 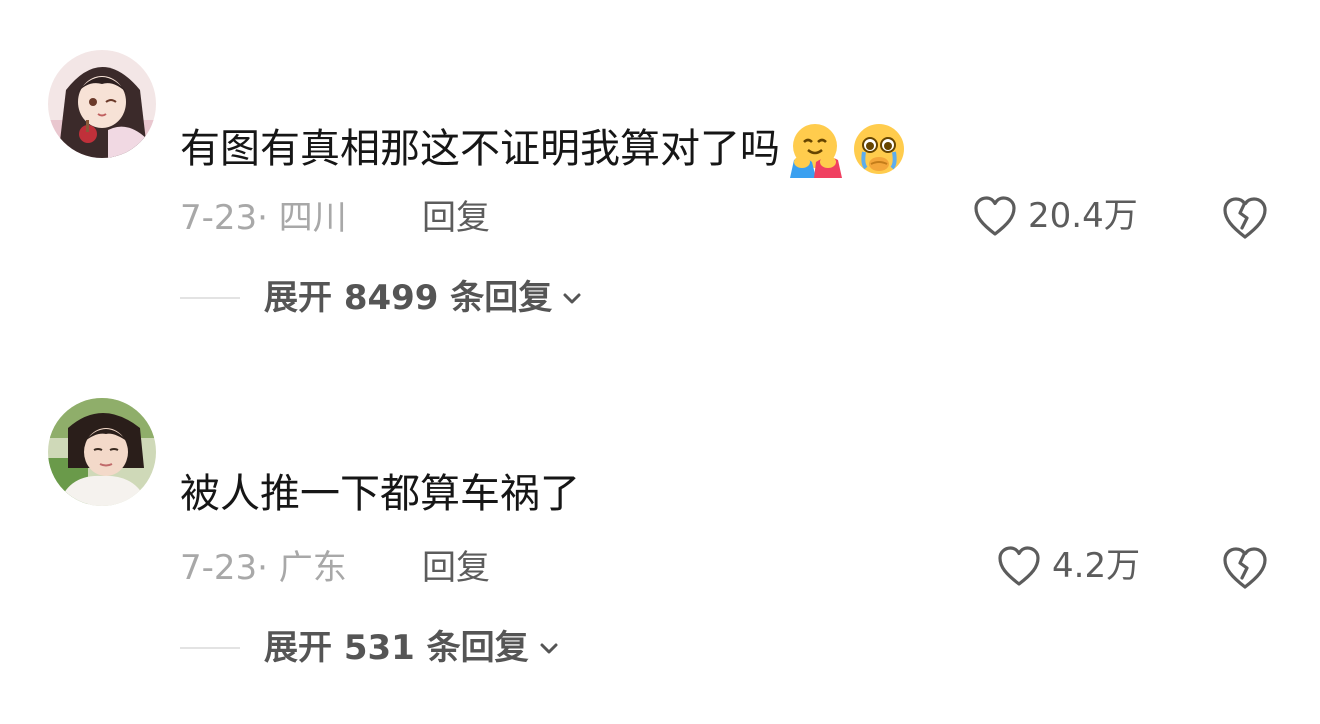 I want to click on comment-text: 有图有真相那这不证明我算对了吗, so click(x=544, y=149).